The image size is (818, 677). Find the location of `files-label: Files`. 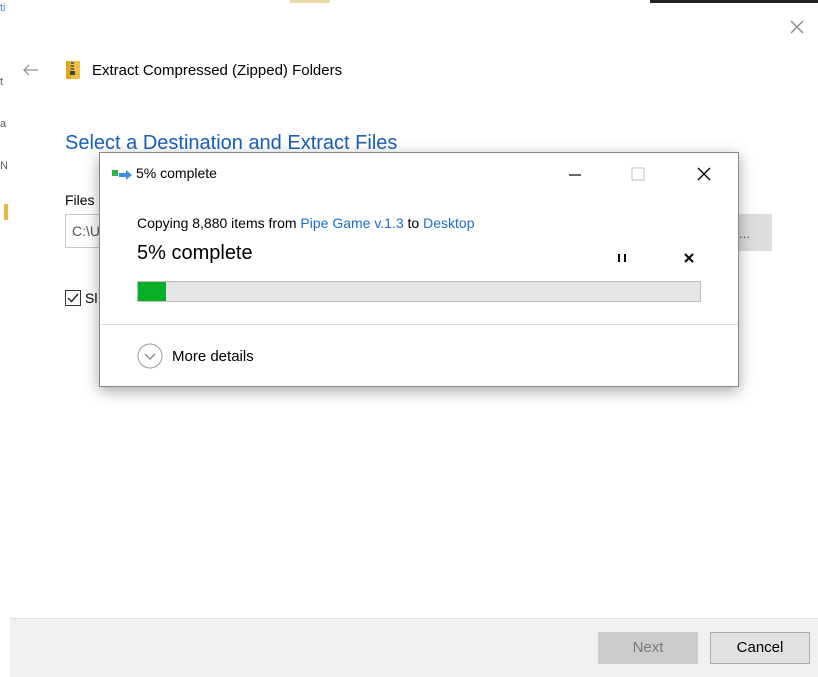

files-label: Files is located at coordinates (80, 200).